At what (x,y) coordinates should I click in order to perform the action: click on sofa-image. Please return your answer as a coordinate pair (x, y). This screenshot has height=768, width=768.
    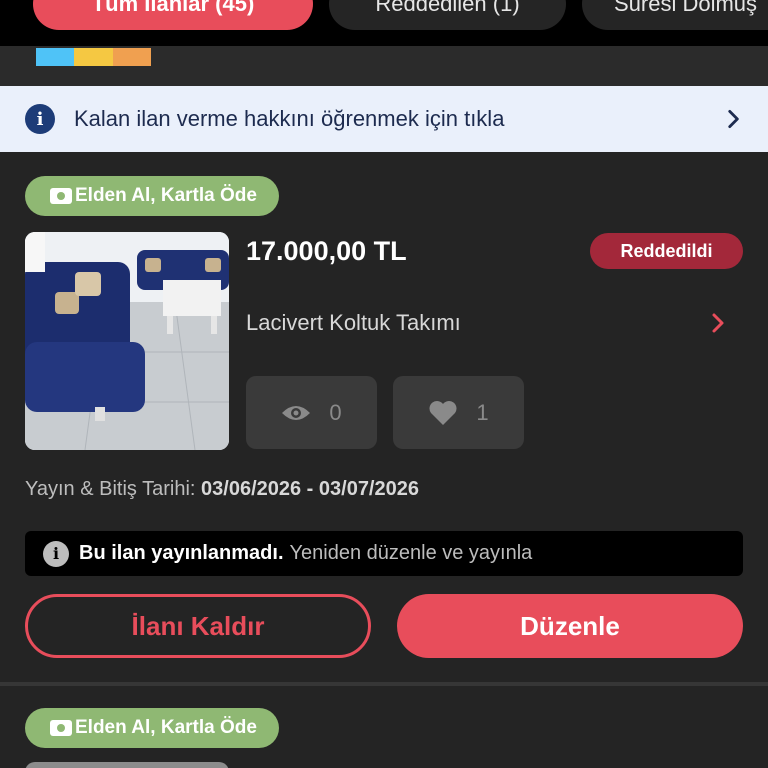
    Looking at the image, I should click on (127, 341).